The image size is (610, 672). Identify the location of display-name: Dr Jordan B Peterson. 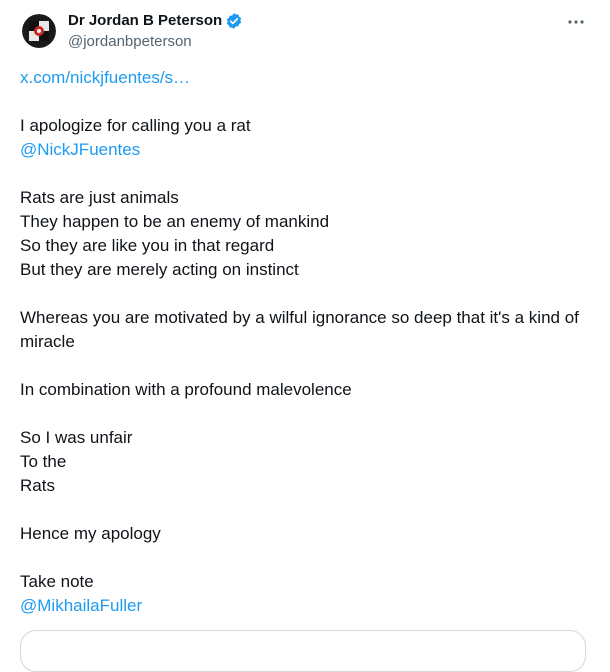
(145, 21).